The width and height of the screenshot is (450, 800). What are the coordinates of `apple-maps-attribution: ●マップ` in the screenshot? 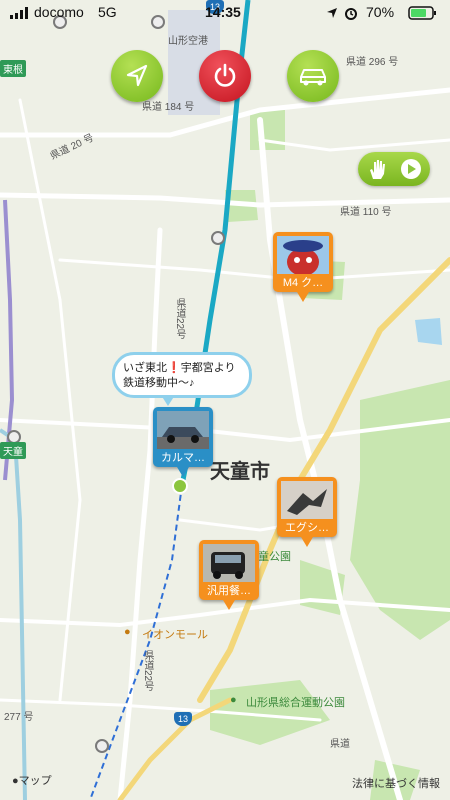 It's located at (32, 780).